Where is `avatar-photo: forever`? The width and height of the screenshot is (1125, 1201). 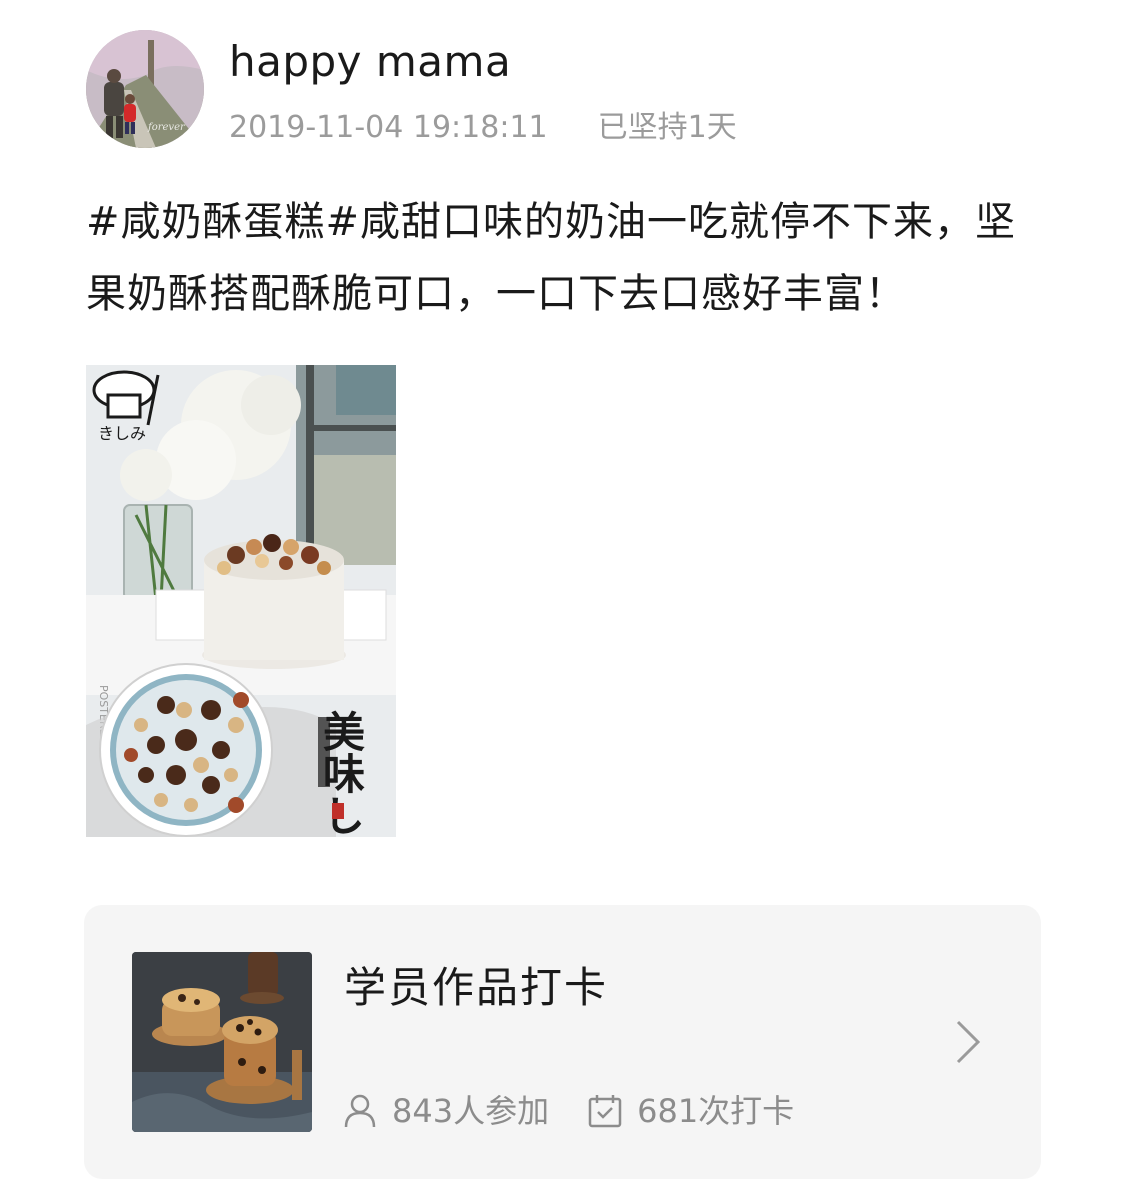 avatar-photo: forever is located at coordinates (145, 89).